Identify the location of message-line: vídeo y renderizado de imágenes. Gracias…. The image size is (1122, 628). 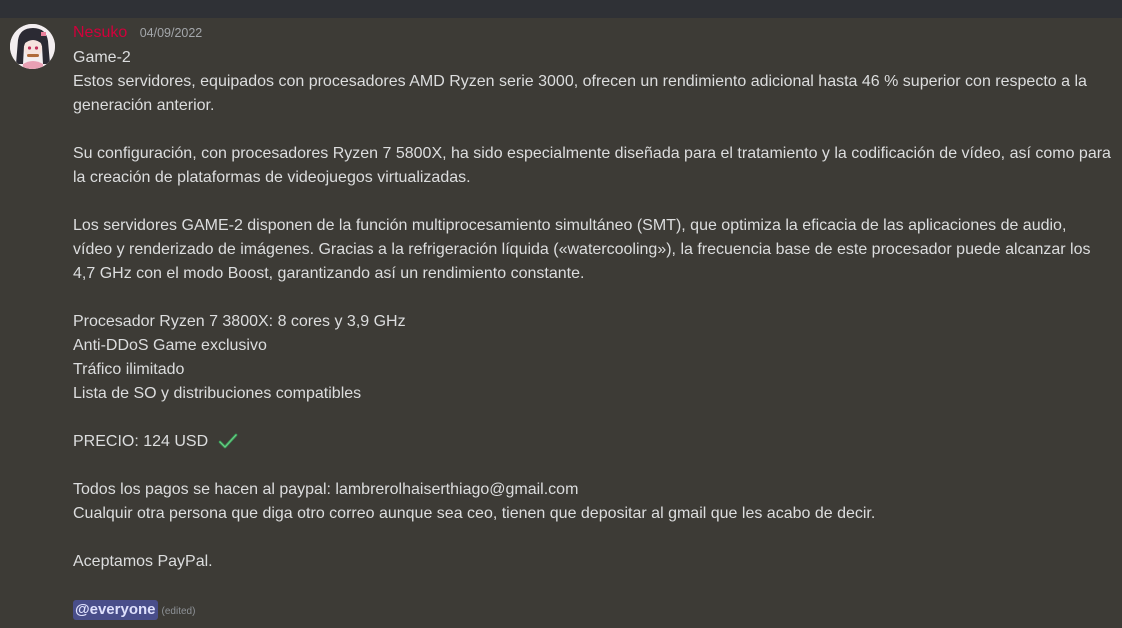
(582, 249).